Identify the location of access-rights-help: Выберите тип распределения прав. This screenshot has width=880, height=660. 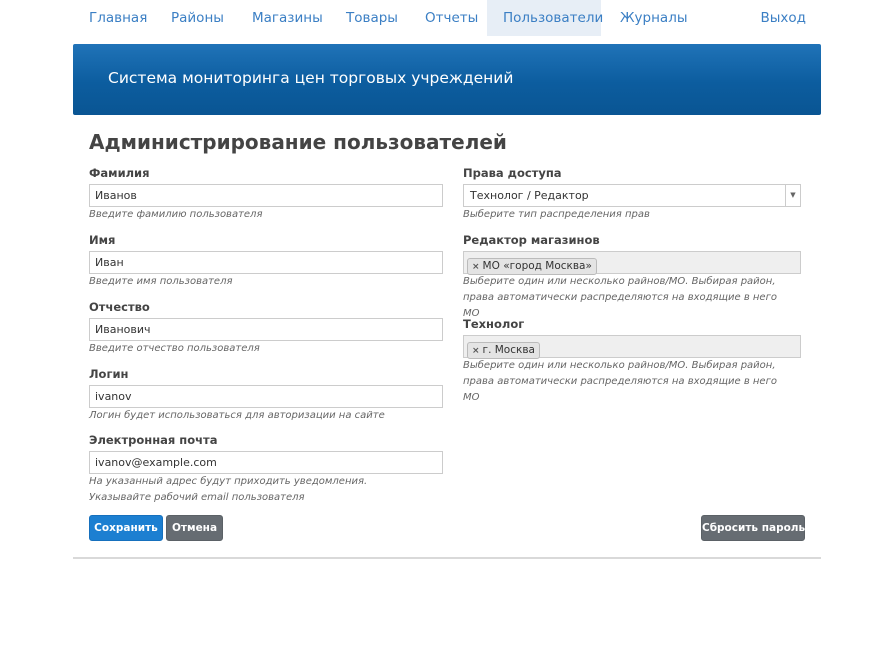
(556, 214).